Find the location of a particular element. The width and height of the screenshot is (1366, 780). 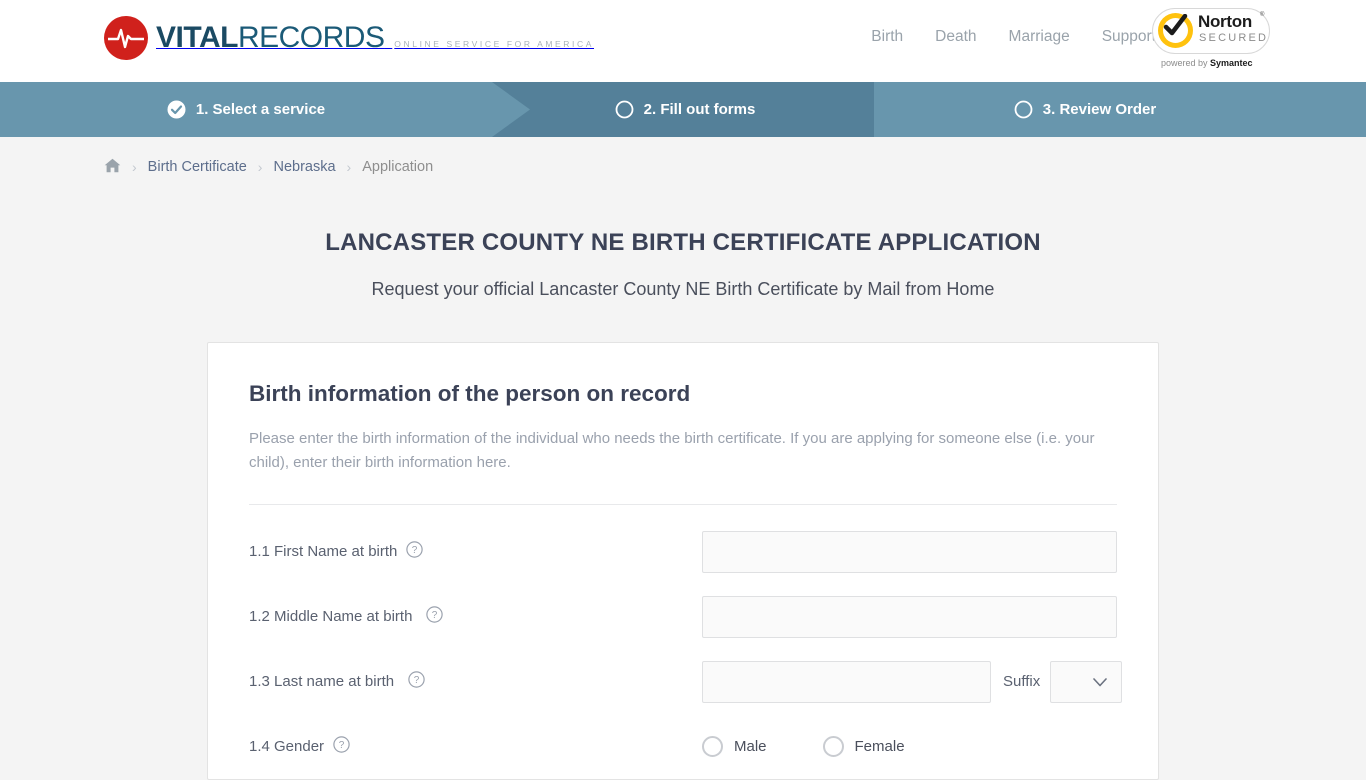

label-first-name: 1.1 First Name at birth ? is located at coordinates (475, 551).